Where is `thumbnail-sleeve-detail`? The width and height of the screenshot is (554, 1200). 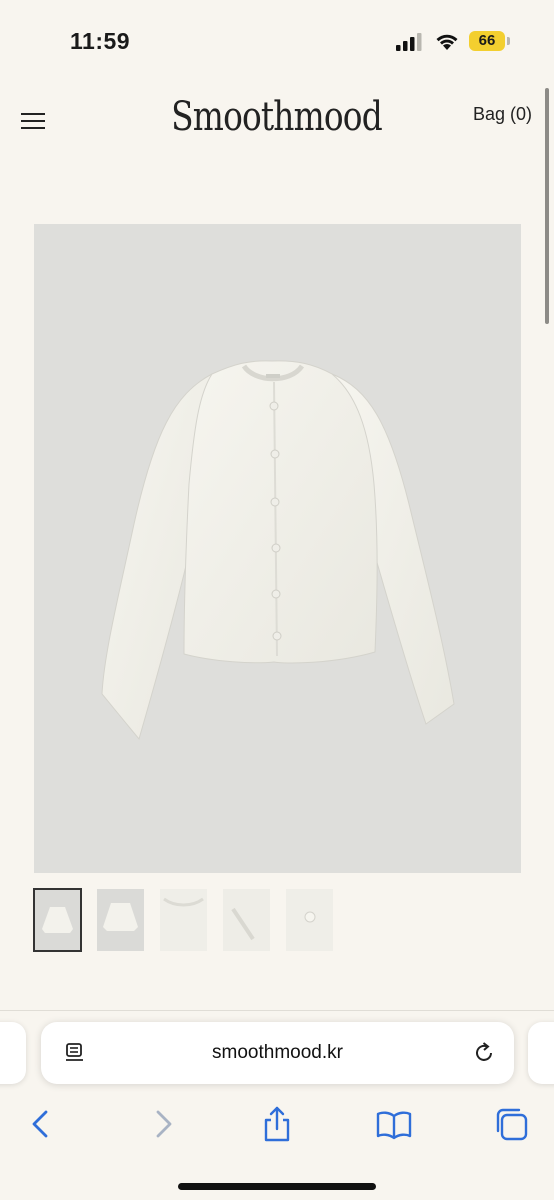 thumbnail-sleeve-detail is located at coordinates (246, 920).